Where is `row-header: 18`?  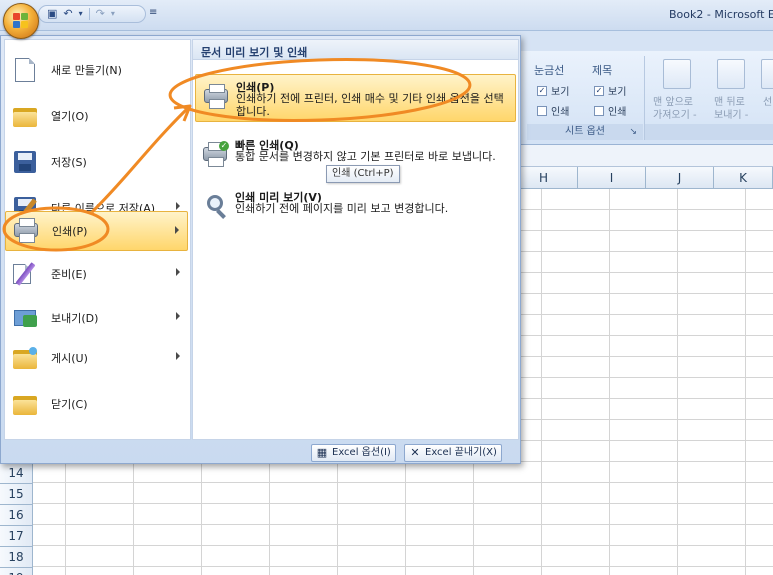 row-header: 18 is located at coordinates (16, 557).